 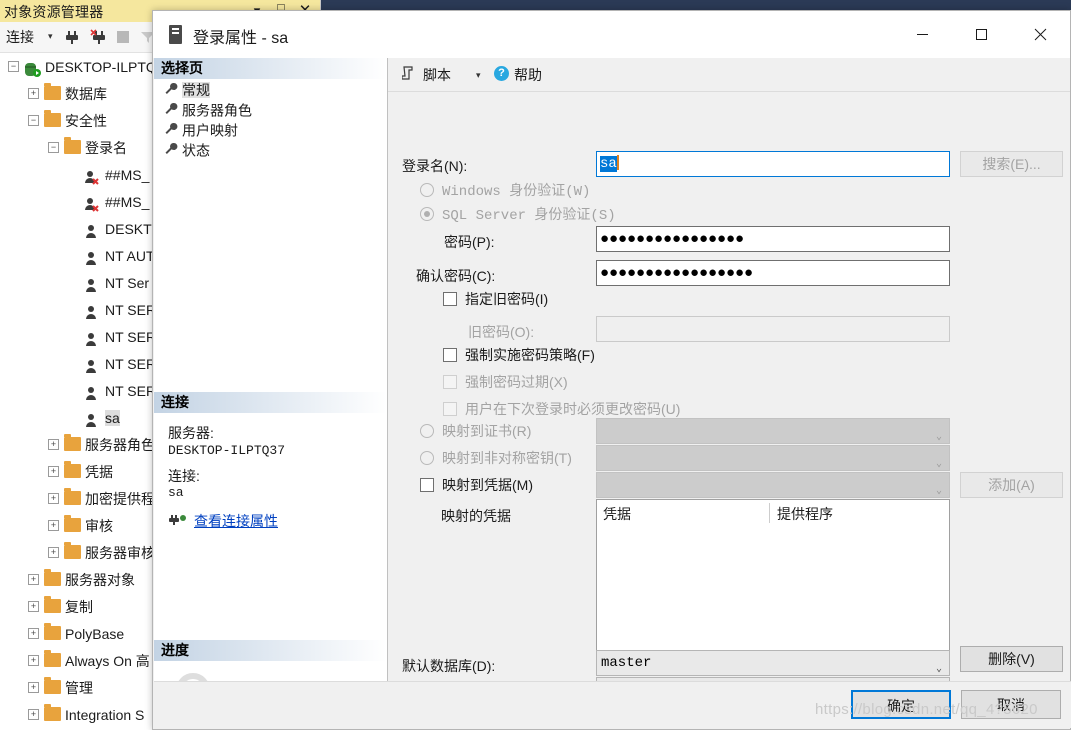 I want to click on server-icon, so click(x=175, y=34).